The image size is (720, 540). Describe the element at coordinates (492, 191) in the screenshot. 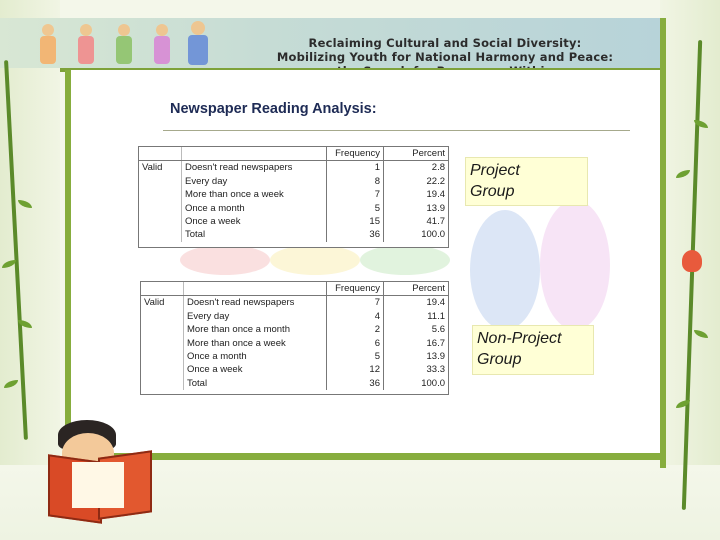

I see `project-label-line-2: Group` at that location.